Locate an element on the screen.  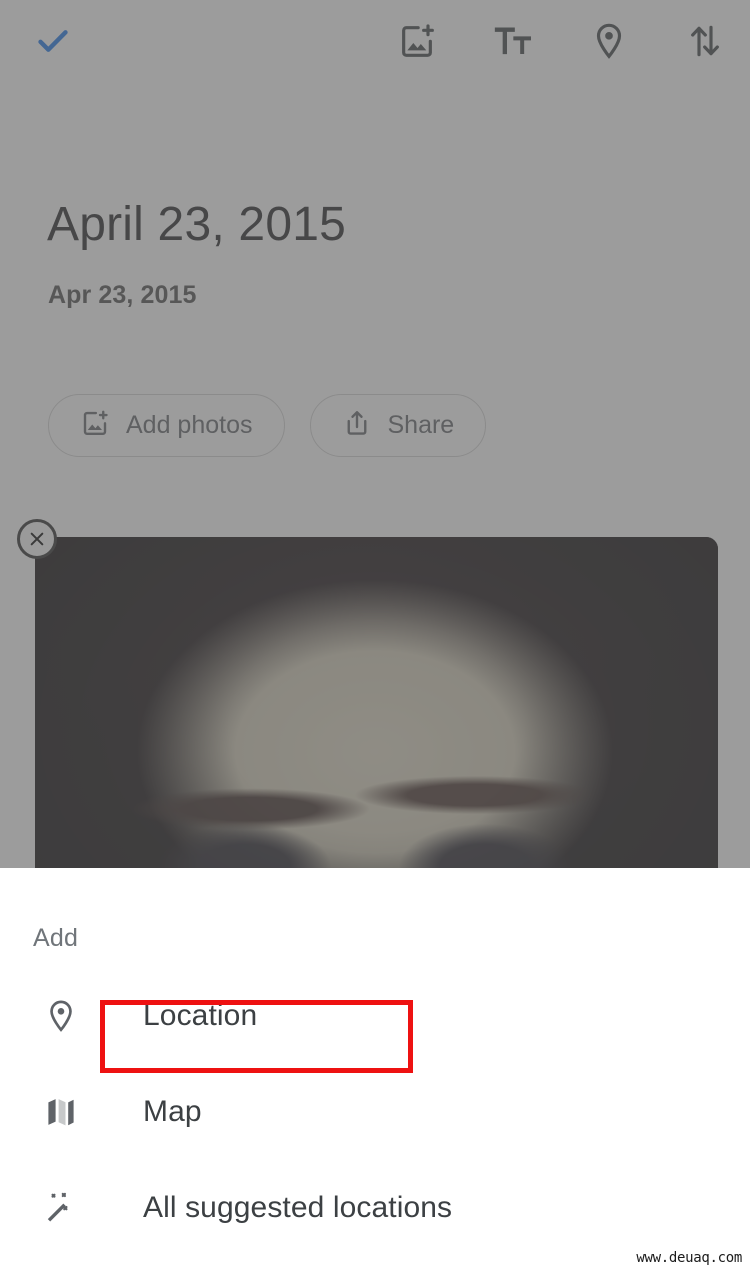
add-photos-button: Add photos is located at coordinates (166, 425).